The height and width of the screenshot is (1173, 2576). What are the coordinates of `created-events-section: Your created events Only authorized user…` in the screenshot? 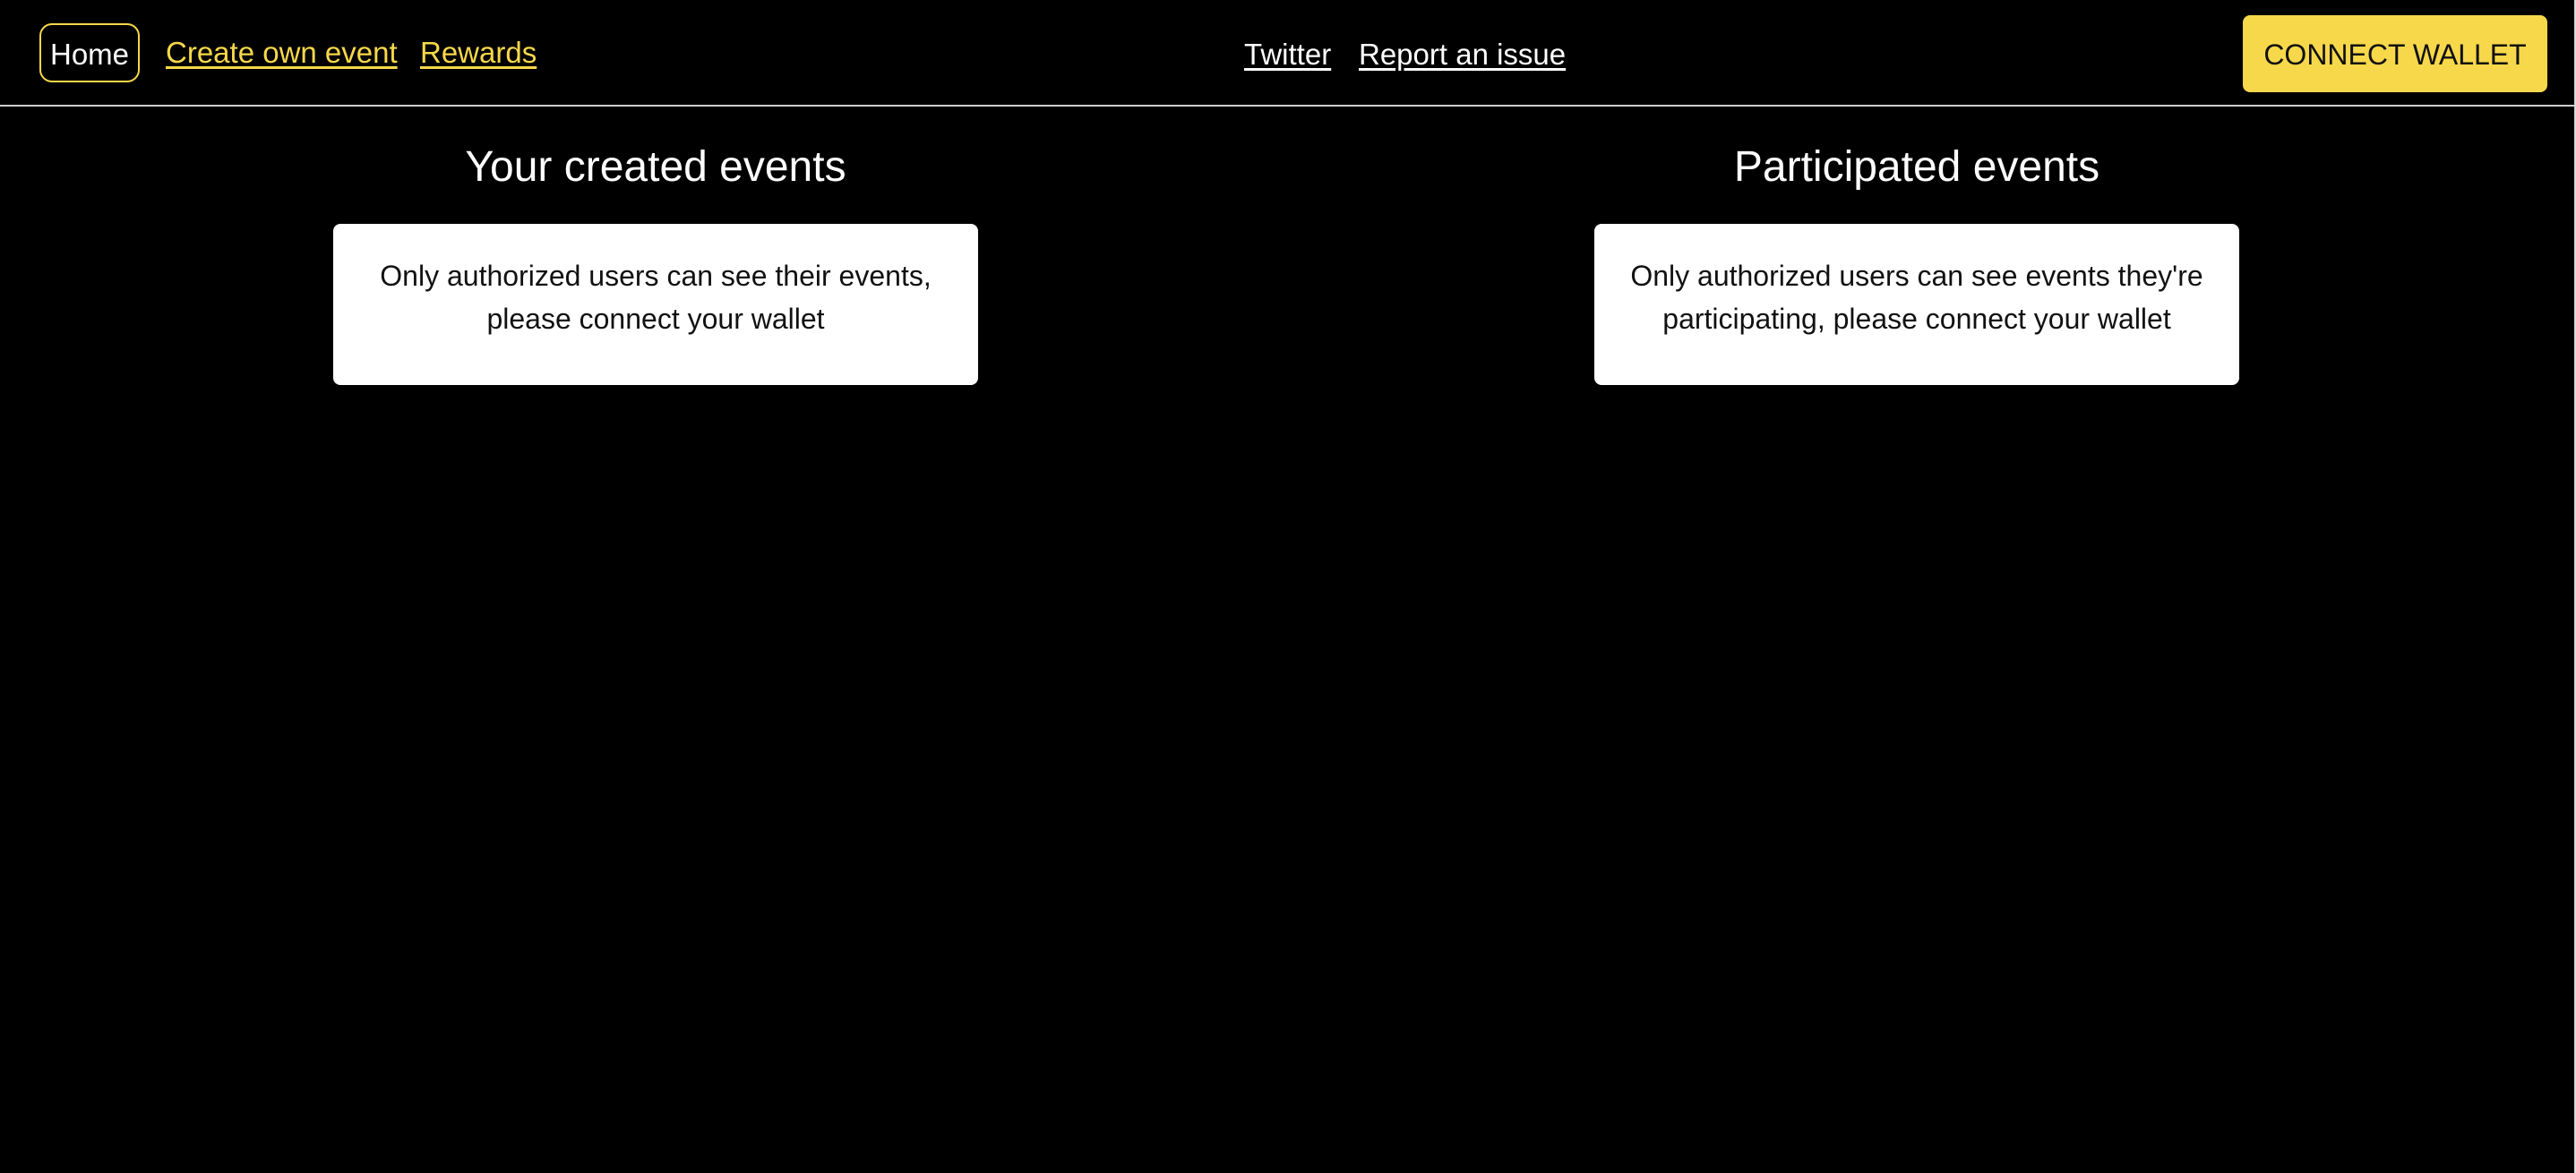 It's located at (655, 260).